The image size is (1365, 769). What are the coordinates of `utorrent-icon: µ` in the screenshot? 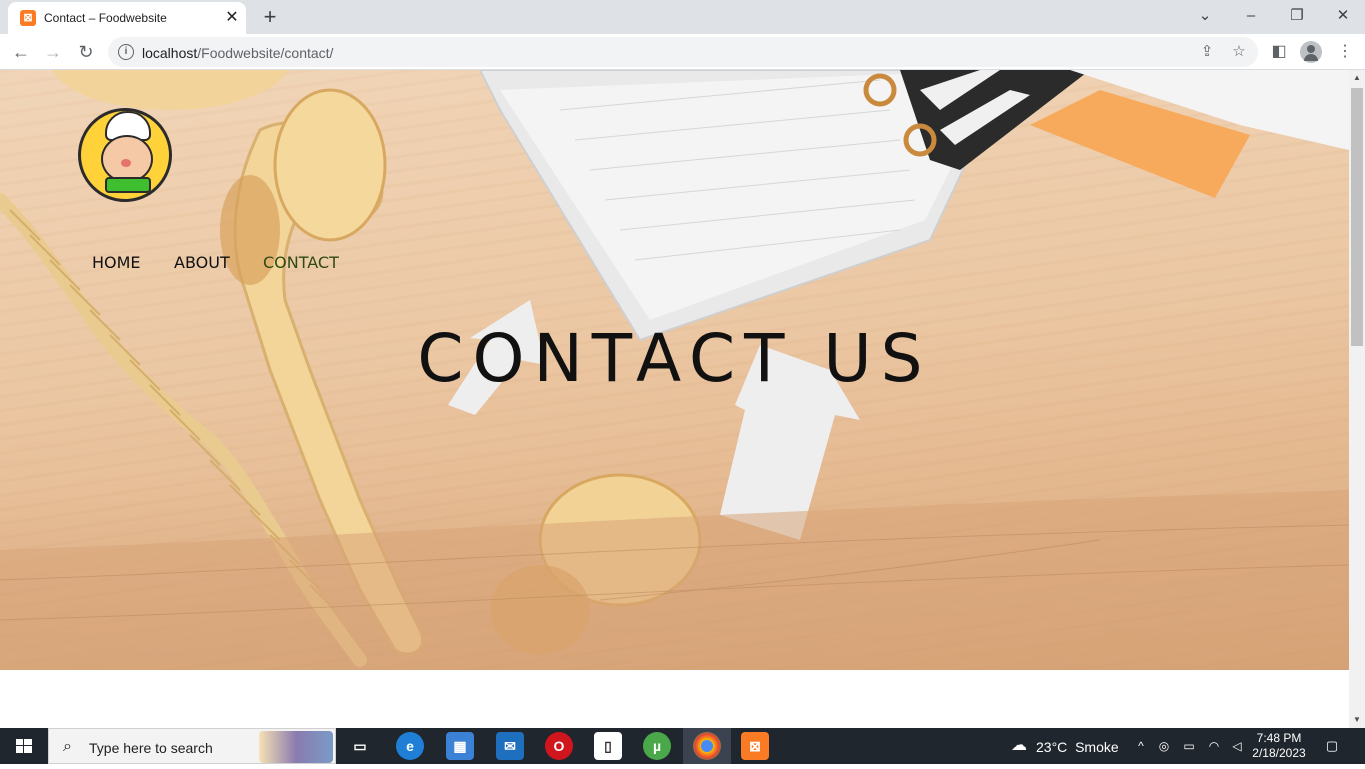 It's located at (657, 746).